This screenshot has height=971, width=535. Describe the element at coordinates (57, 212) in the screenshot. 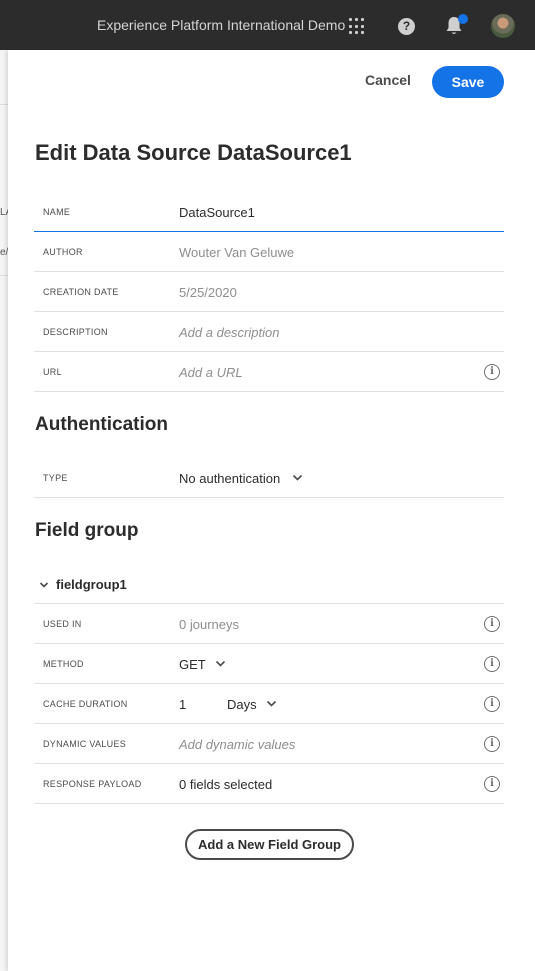

I see `name-label: NAME` at that location.